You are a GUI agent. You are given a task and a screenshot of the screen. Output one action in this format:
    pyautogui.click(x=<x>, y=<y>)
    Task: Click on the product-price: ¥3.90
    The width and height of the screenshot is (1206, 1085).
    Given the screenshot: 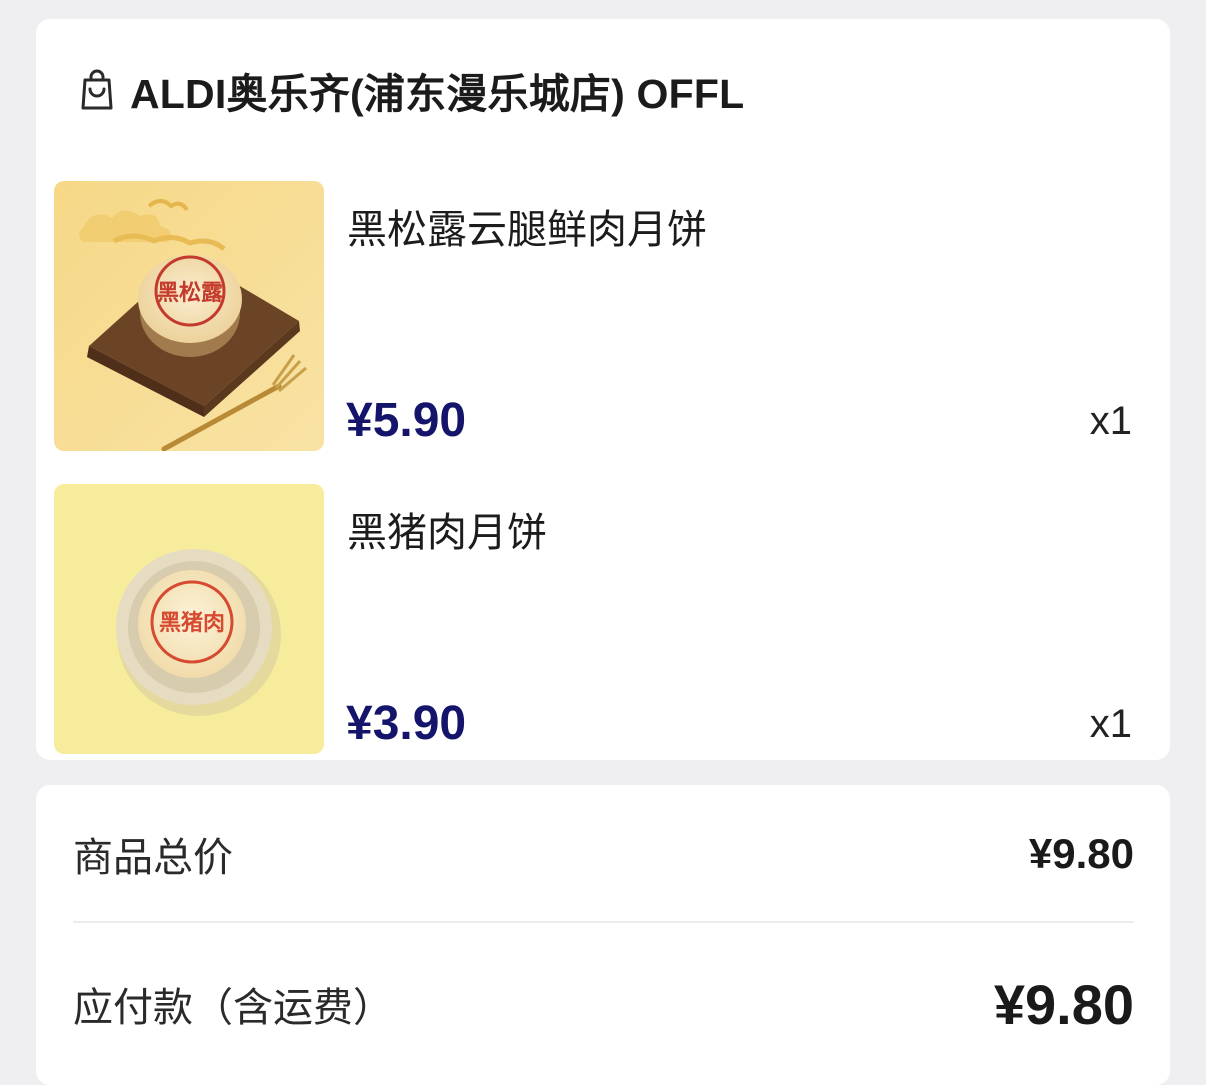 What is the action you would take?
    pyautogui.click(x=406, y=723)
    